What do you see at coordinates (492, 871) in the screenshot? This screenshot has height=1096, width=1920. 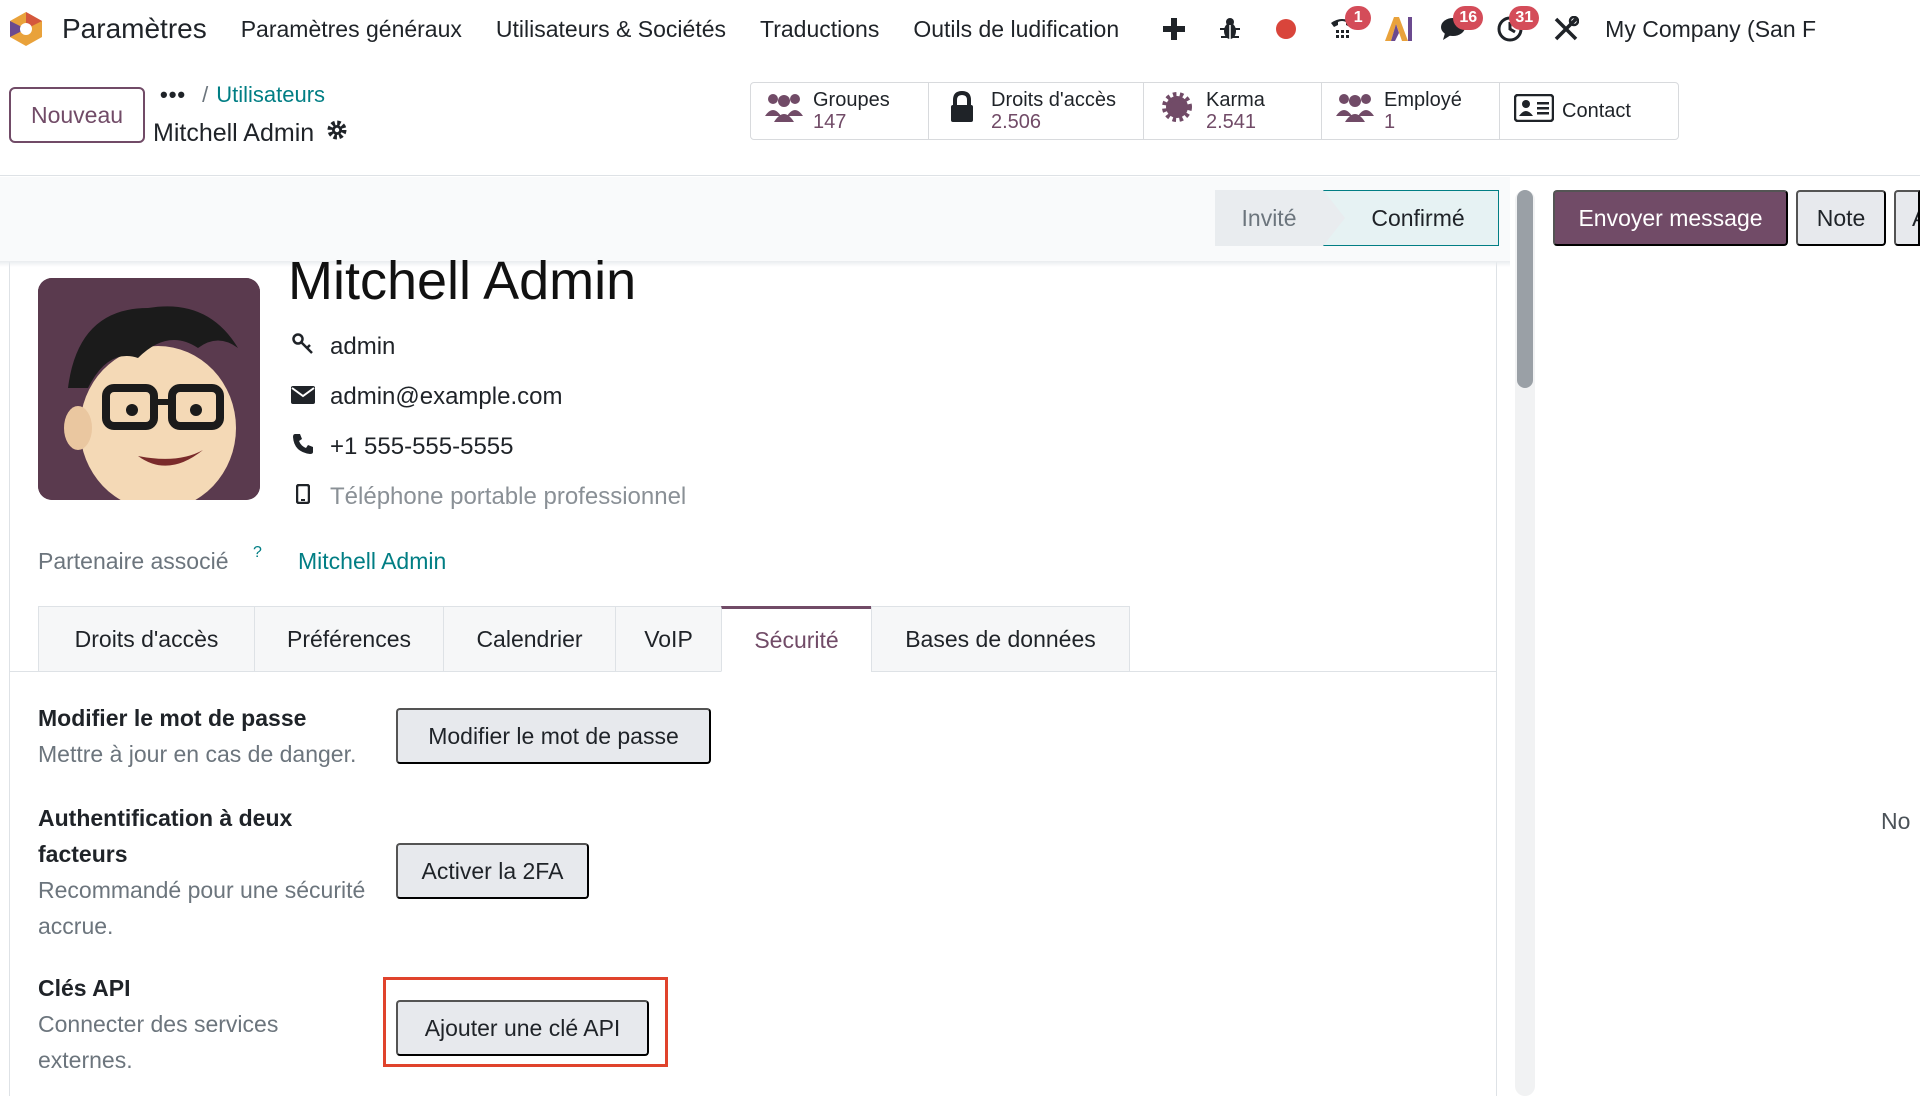 I see `enable-2fa-button: Activer la 2FA` at bounding box center [492, 871].